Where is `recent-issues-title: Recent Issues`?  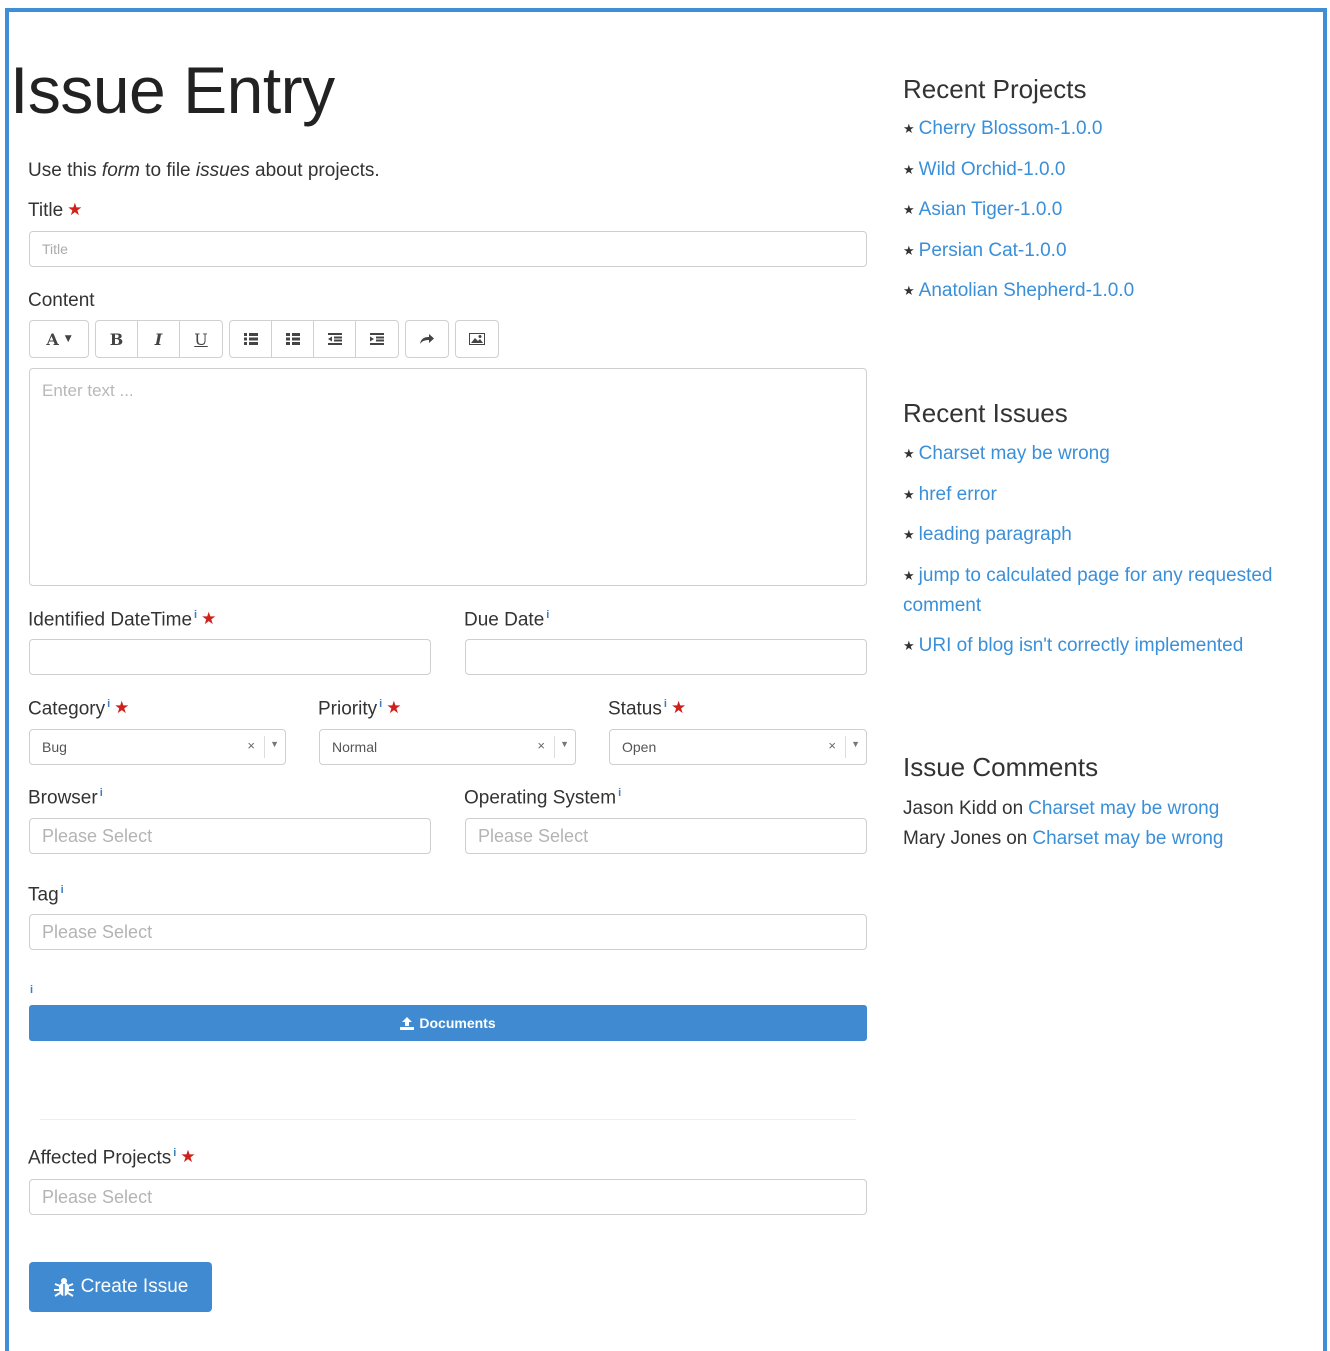
recent-issues-title: Recent Issues is located at coordinates (985, 413).